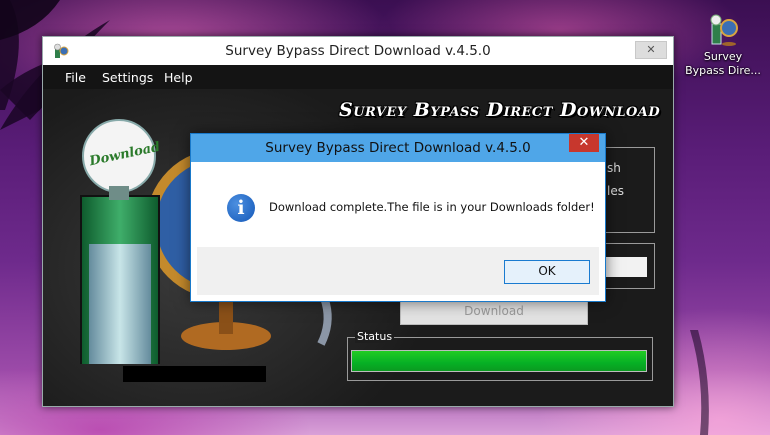 Image resolution: width=770 pixels, height=435 pixels. Describe the element at coordinates (615, 191) in the screenshot. I see `options-text-2: les` at that location.